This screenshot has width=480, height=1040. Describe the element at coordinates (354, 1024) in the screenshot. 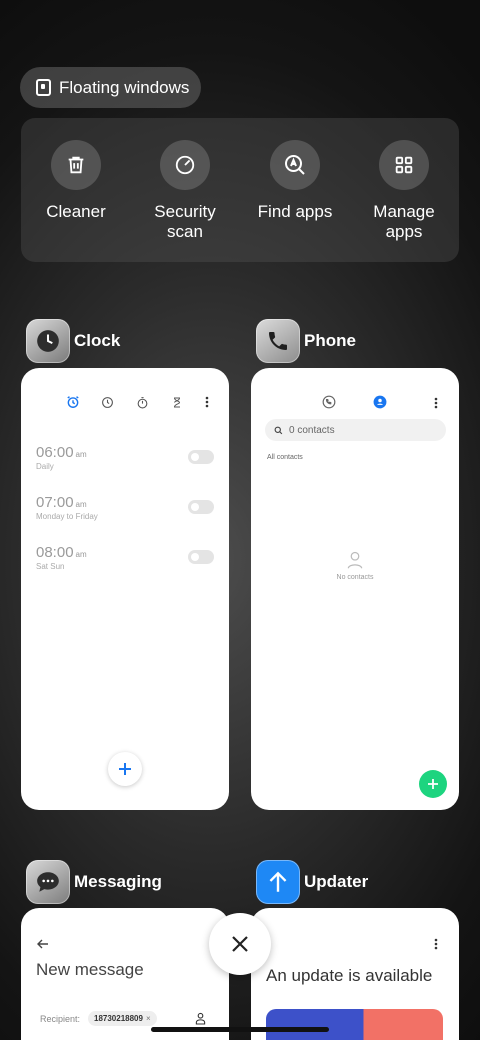

I see `update-banner-image` at that location.